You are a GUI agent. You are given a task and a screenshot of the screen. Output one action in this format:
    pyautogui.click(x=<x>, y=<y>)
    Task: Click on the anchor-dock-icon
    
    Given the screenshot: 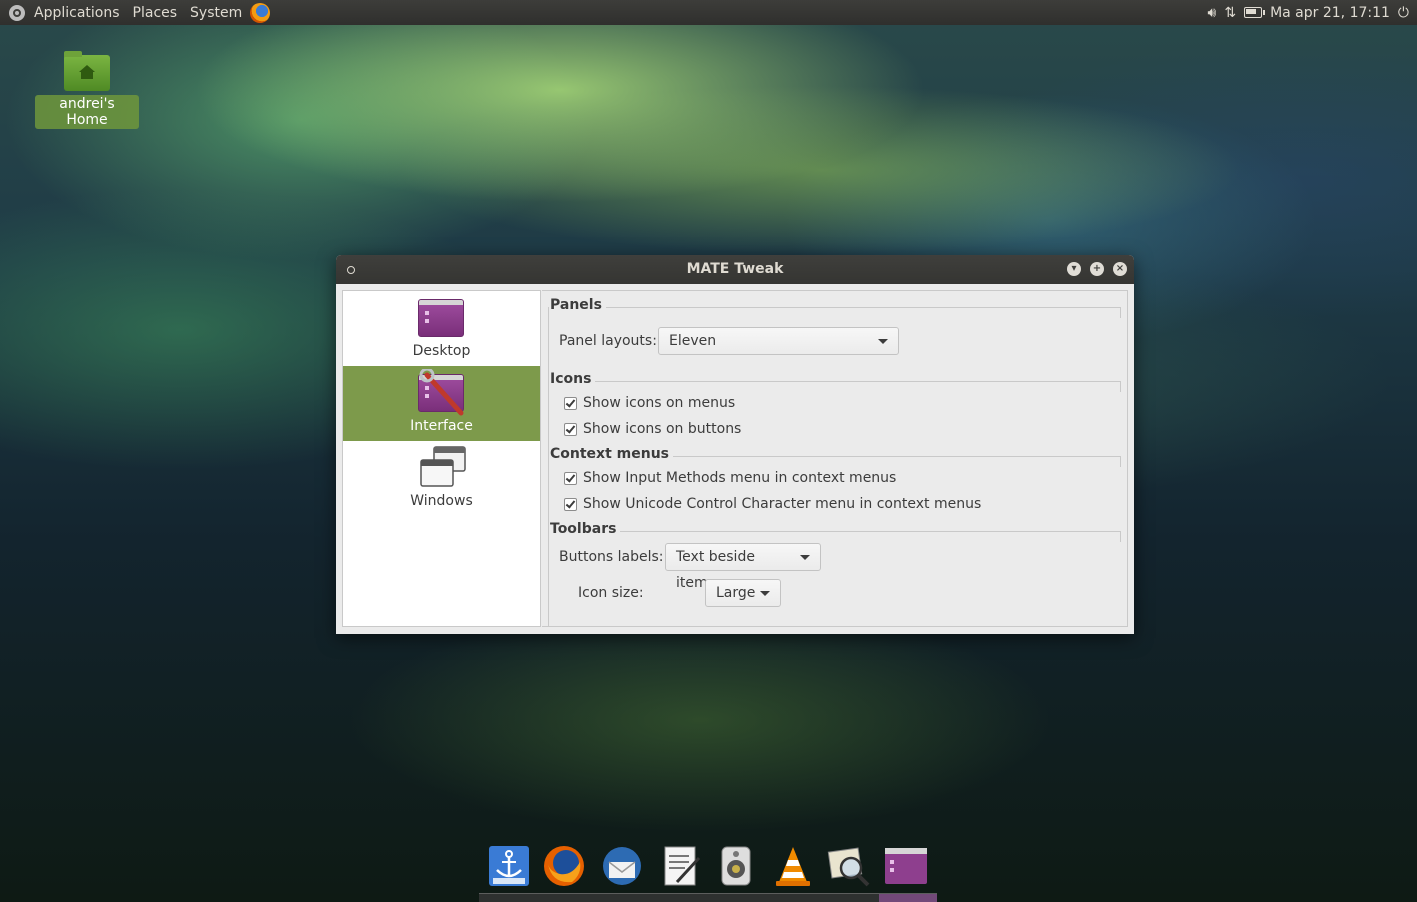 What is the action you would take?
    pyautogui.click(x=509, y=866)
    